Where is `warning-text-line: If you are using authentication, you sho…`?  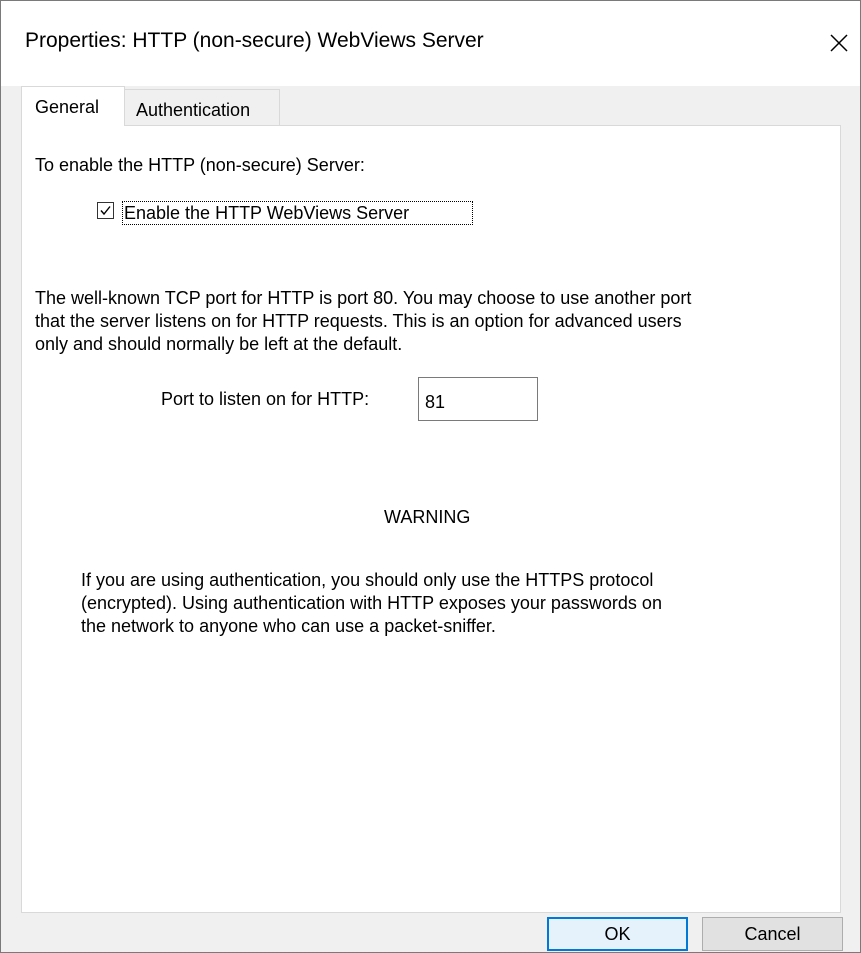
warning-text-line: If you are using authentication, you sho… is located at coordinates (367, 580).